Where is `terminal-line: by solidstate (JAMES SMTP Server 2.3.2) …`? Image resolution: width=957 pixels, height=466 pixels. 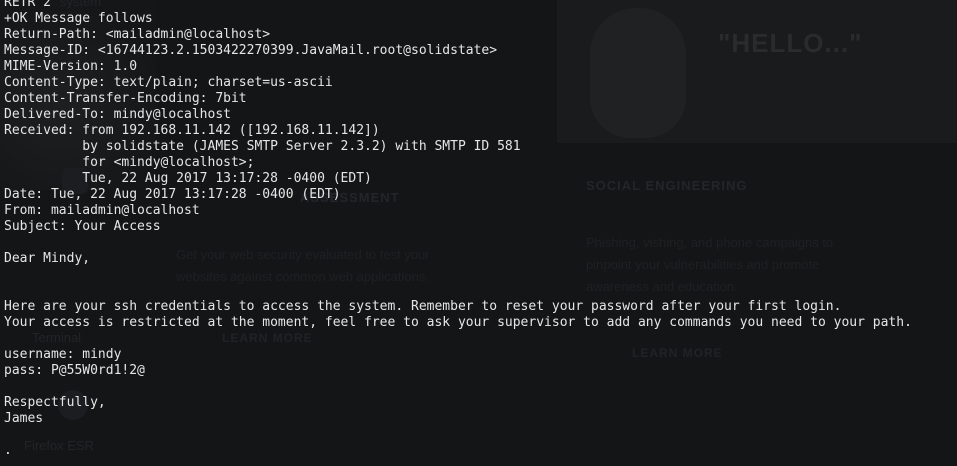 terminal-line: by solidstate (JAMES SMTP Server 2.3.2) … is located at coordinates (262, 146).